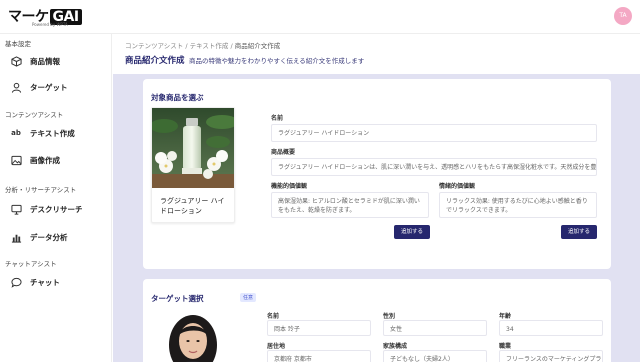  Describe the element at coordinates (45, 61) in the screenshot. I see `sidebar-item-label: 商品情報` at that location.